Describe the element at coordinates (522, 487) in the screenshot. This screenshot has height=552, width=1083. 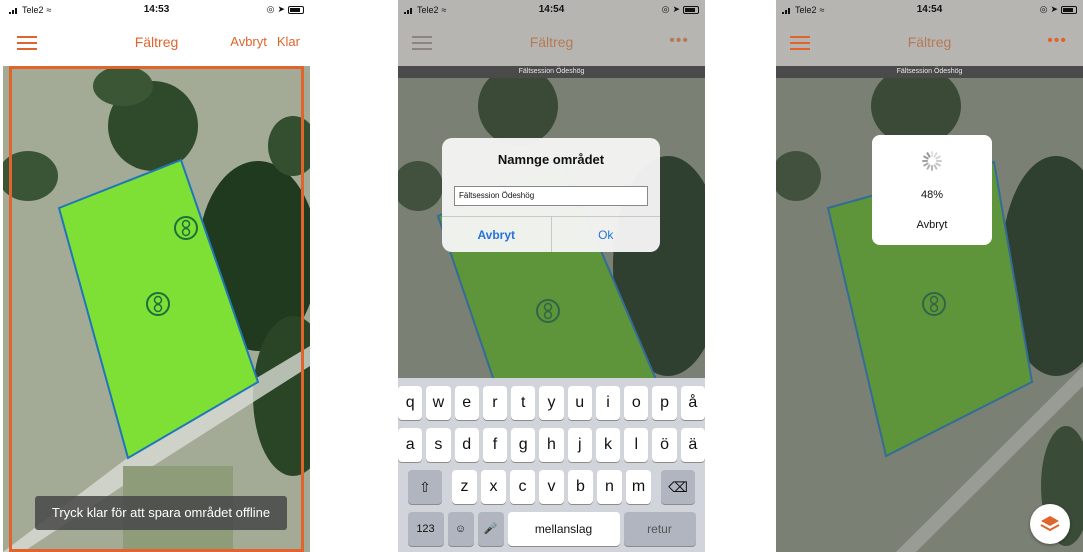
I see `key-c: c` at that location.